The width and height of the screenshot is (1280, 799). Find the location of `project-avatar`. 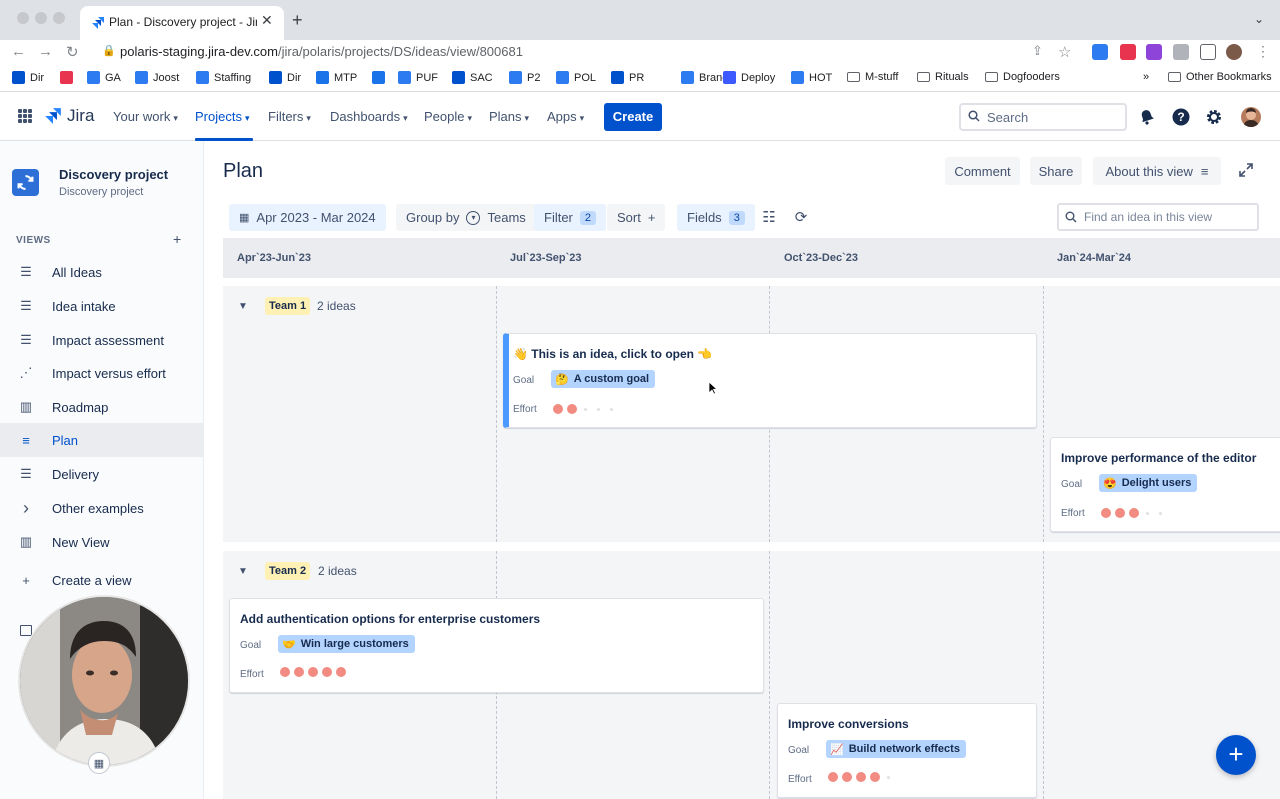

project-avatar is located at coordinates (25, 182).